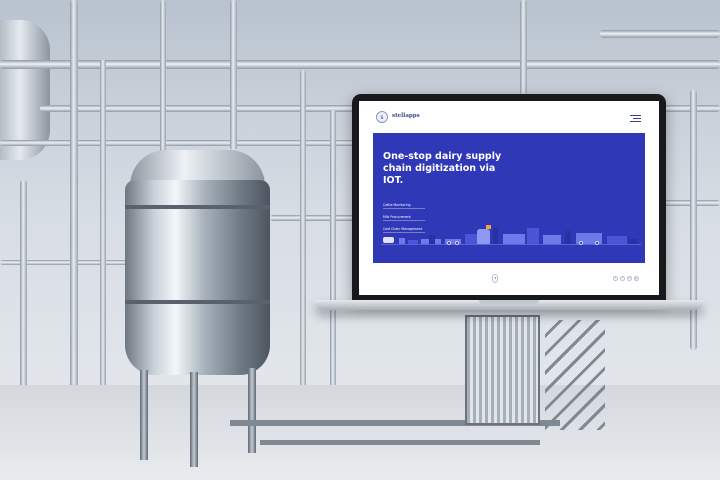  What do you see at coordinates (622, 278) in the screenshot?
I see `twitter-icon: t` at bounding box center [622, 278].